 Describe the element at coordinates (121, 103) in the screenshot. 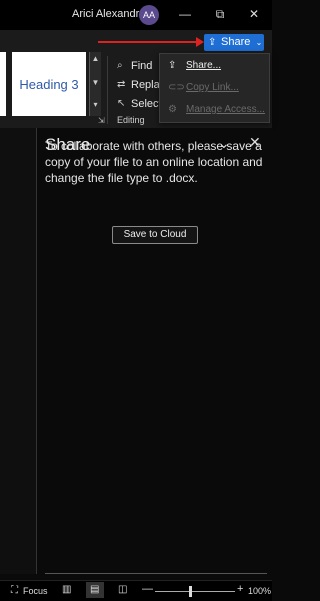

I see `select-icon: ↖` at that location.